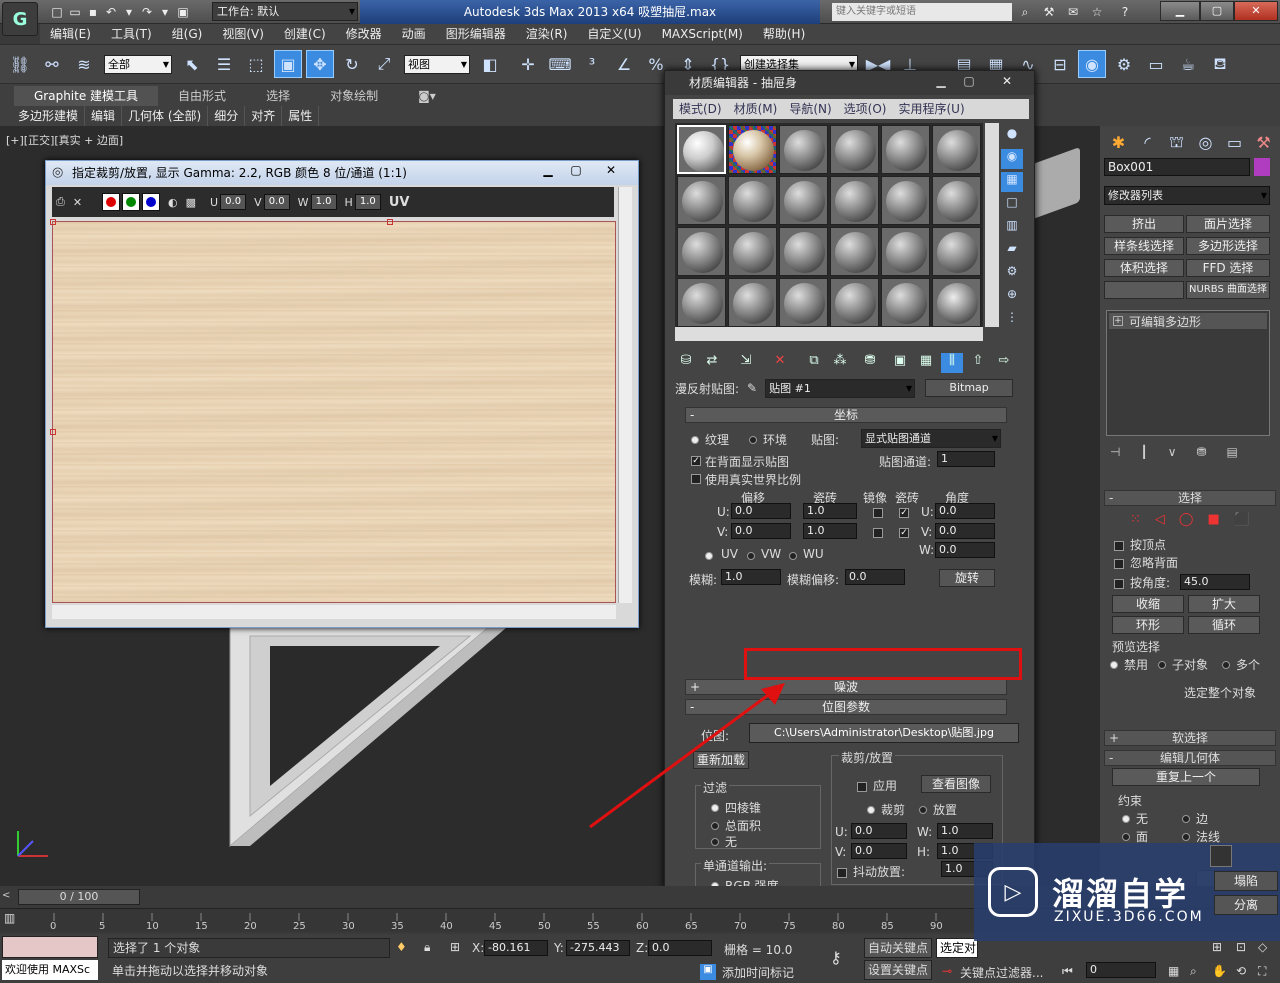  Describe the element at coordinates (70, 34) in the screenshot. I see `menu-edit: 编辑(E)` at that location.